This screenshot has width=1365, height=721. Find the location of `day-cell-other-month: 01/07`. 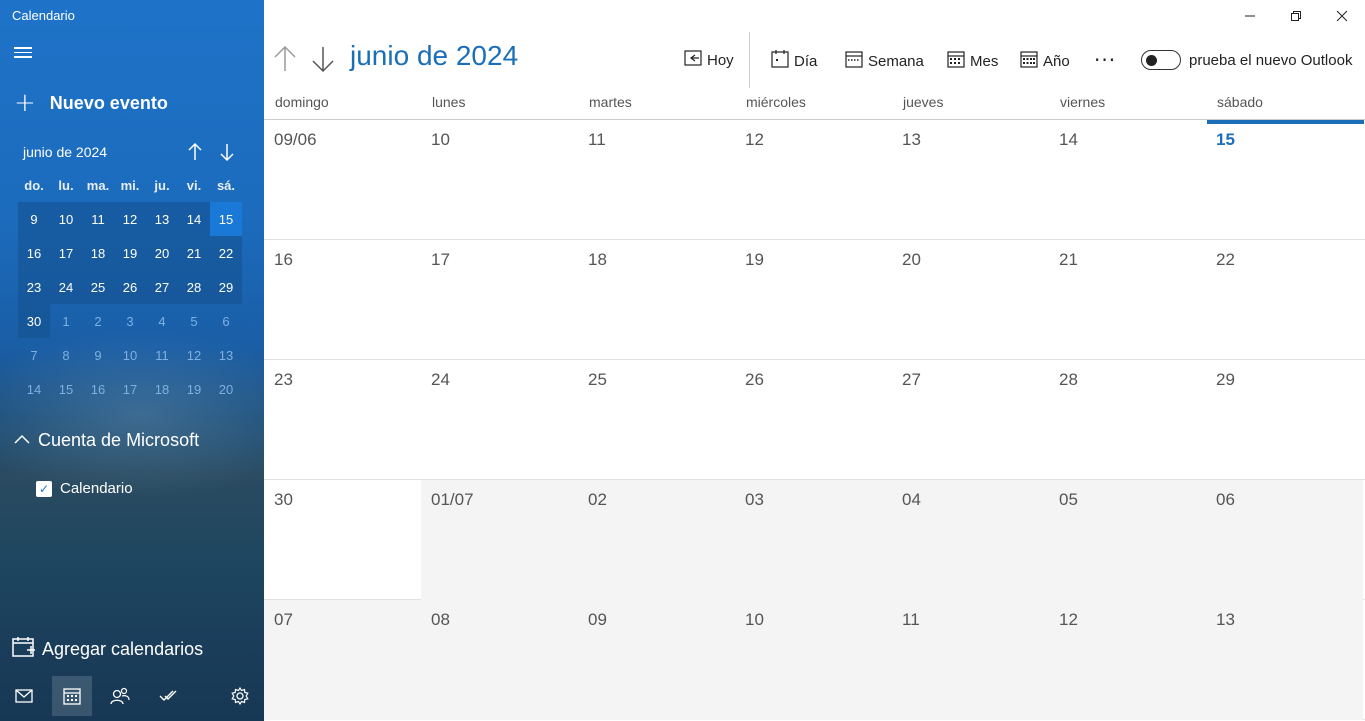

day-cell-other-month: 01/07 is located at coordinates (499, 540).